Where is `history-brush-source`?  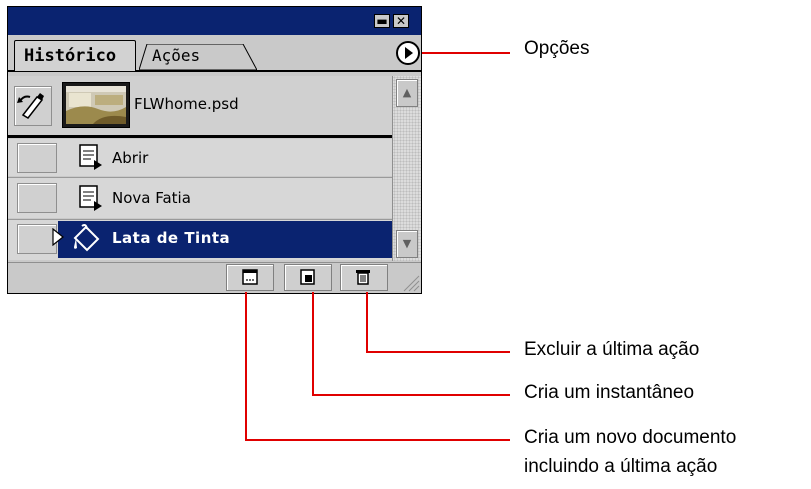
history-brush-source is located at coordinates (33, 106).